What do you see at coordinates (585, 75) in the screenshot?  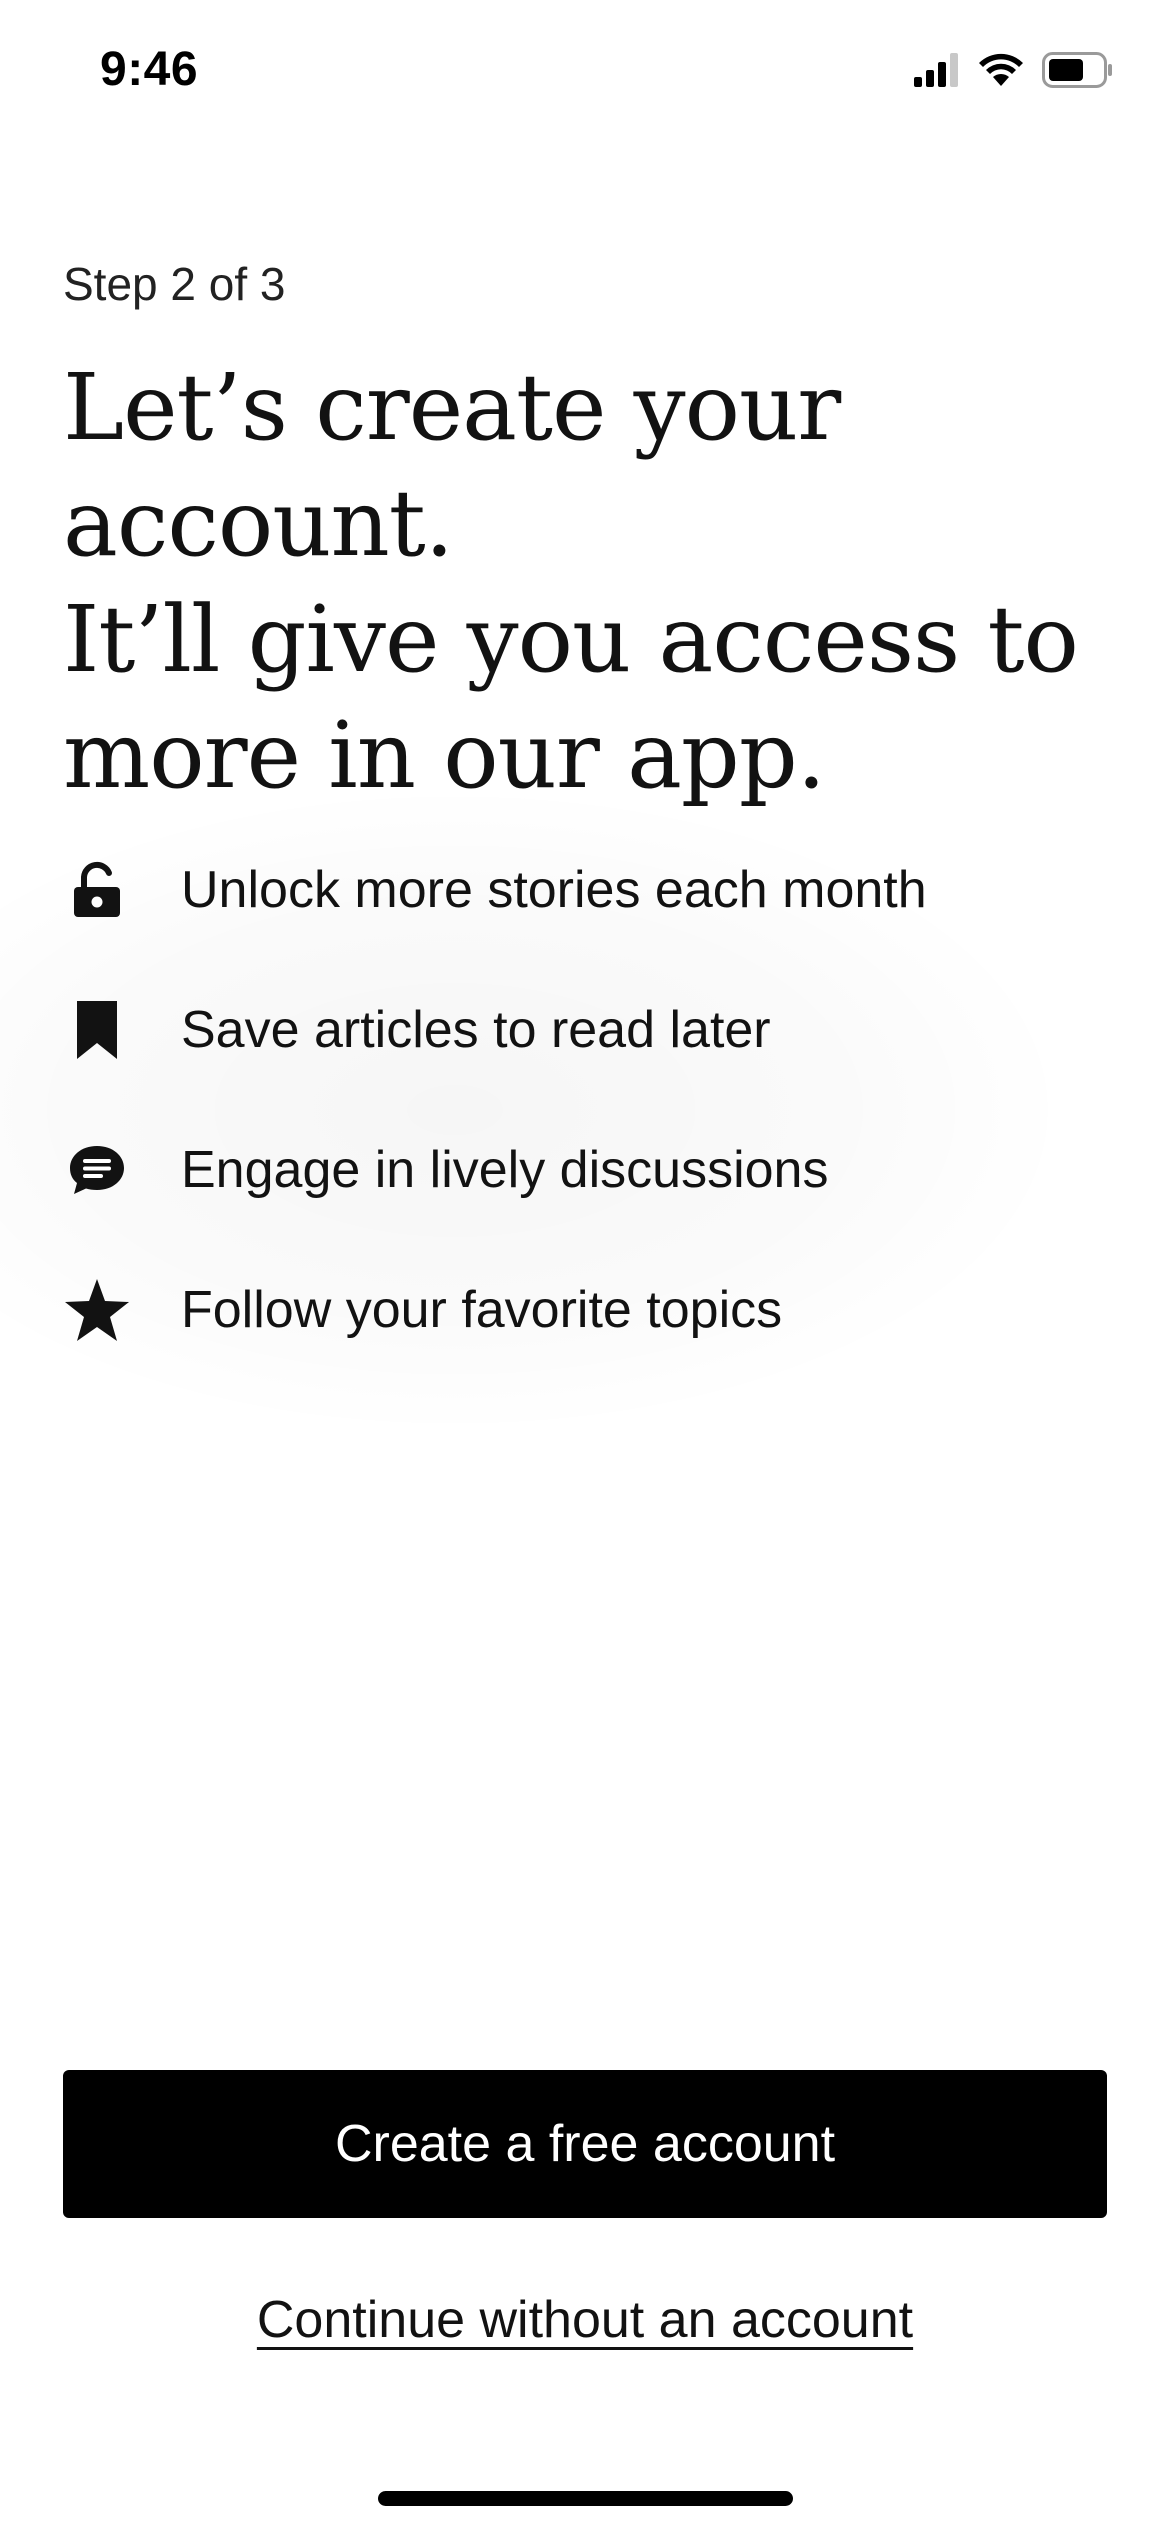 I see `status-bar: 9:46` at bounding box center [585, 75].